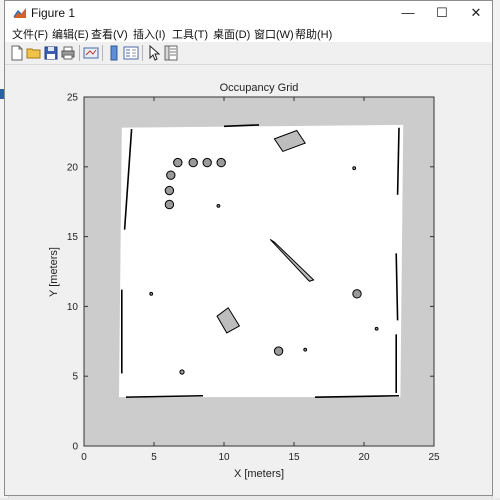 The image size is (500, 500). What do you see at coordinates (54, 272) in the screenshot?
I see `y-axis-label: Y [meters]` at bounding box center [54, 272].